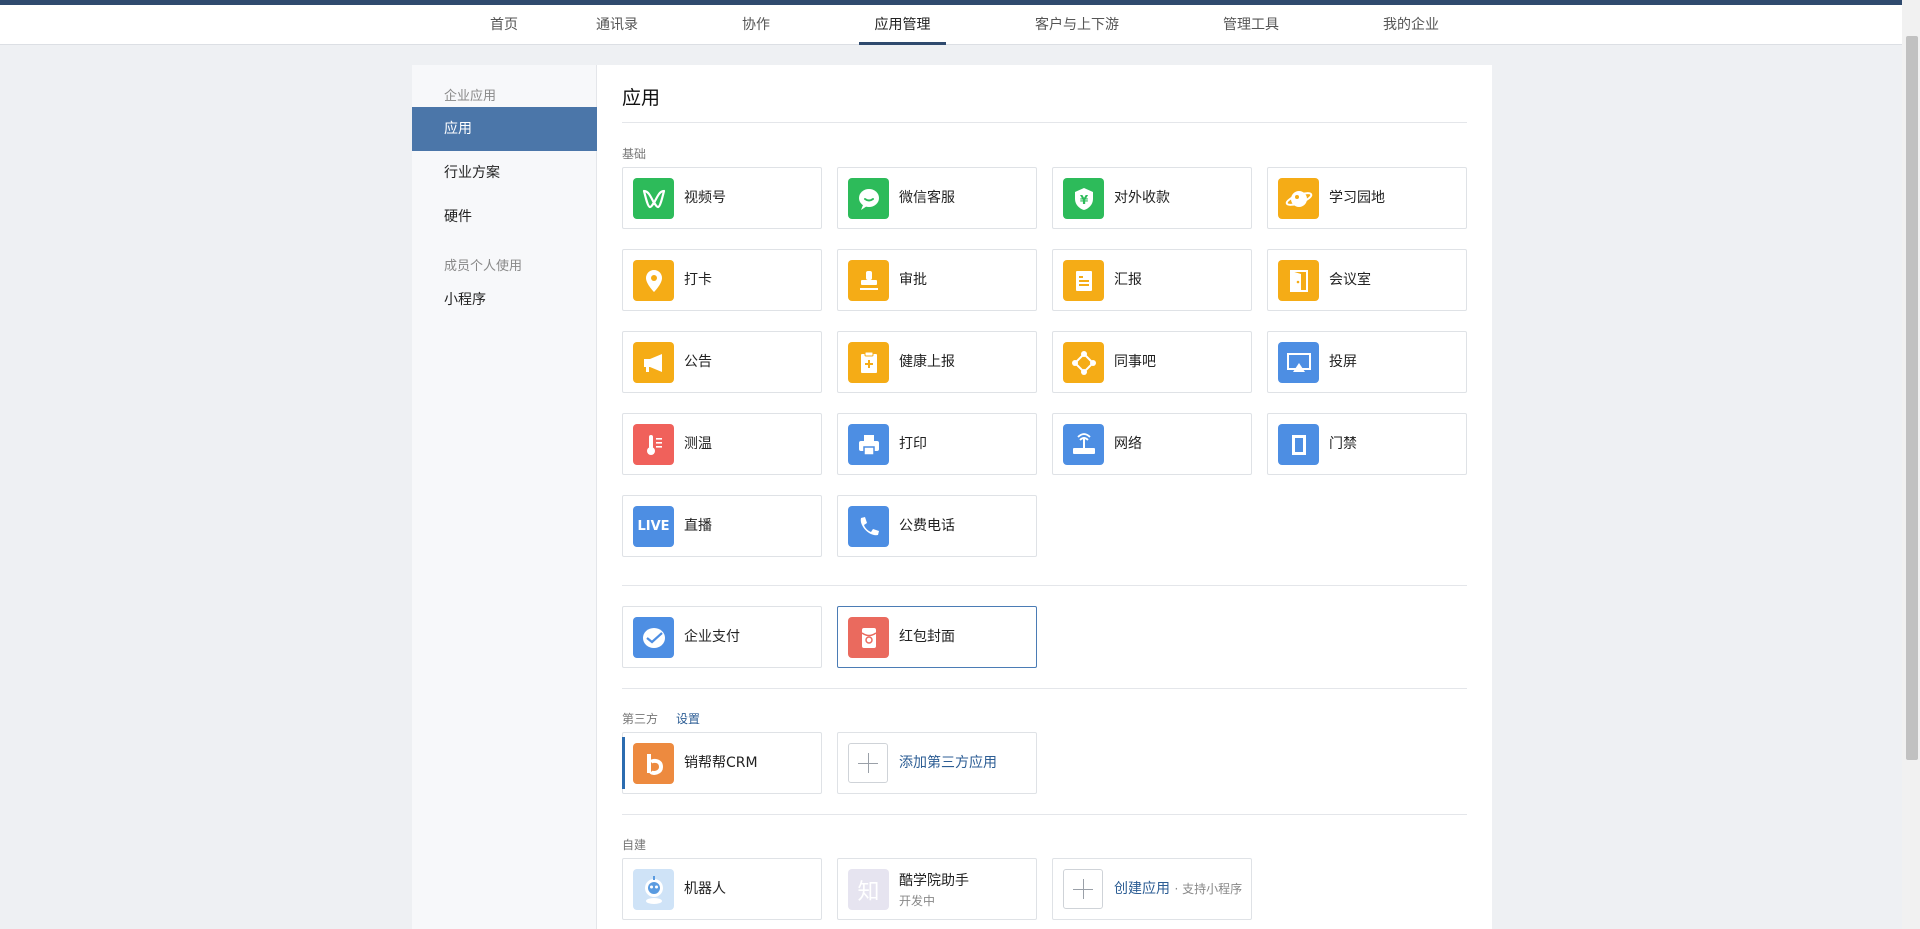  I want to click on app-card-announcement: 公告, so click(722, 362).